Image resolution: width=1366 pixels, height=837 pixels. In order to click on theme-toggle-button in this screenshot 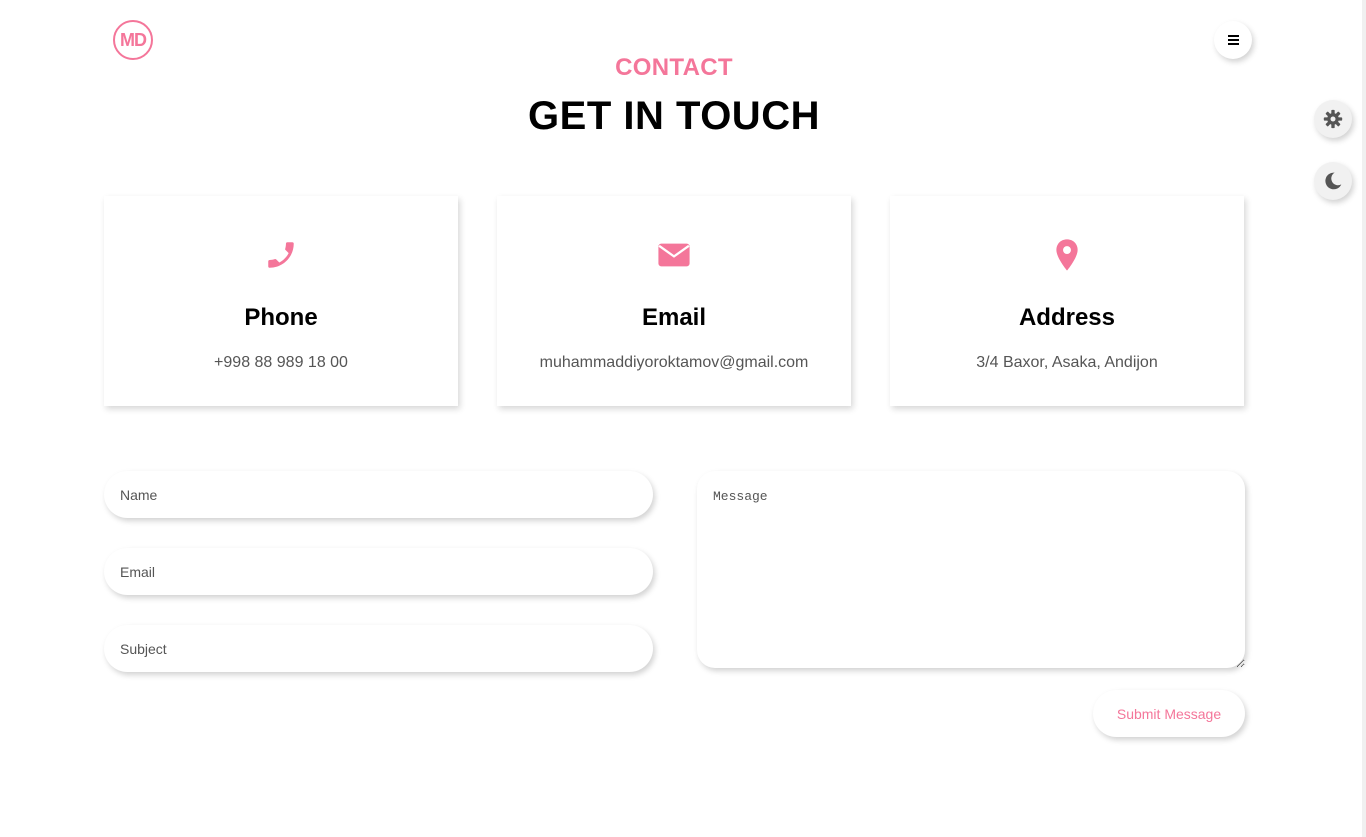, I will do `click(1333, 181)`.